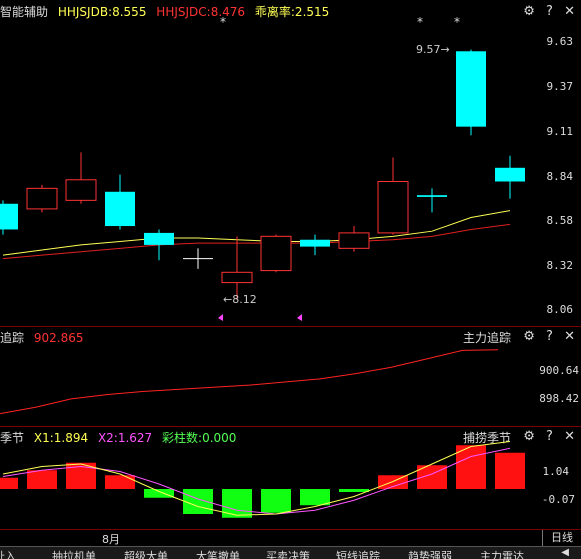 The width and height of the screenshot is (581, 559). Describe the element at coordinates (240, 299) in the screenshot. I see `low-annotation: ←8.12` at that location.